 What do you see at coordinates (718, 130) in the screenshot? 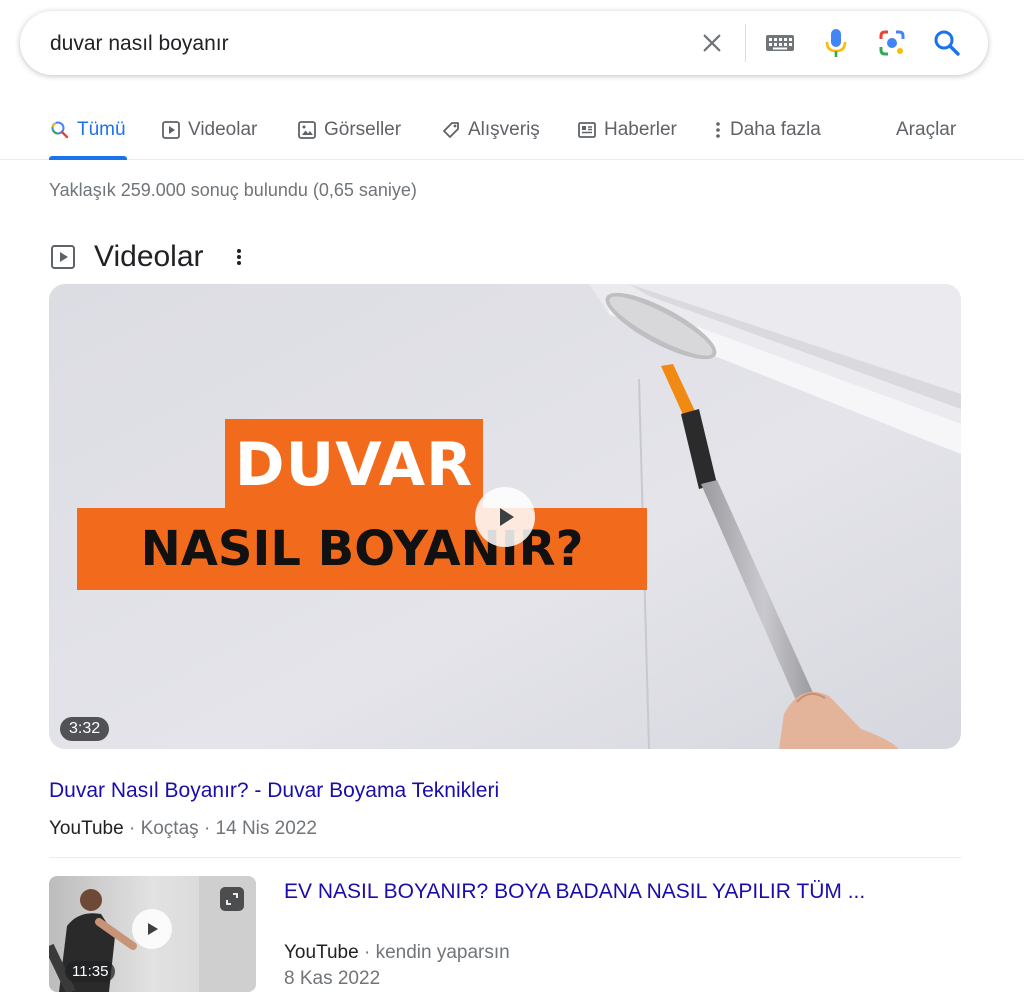
I see `more-vert-icon` at bounding box center [718, 130].